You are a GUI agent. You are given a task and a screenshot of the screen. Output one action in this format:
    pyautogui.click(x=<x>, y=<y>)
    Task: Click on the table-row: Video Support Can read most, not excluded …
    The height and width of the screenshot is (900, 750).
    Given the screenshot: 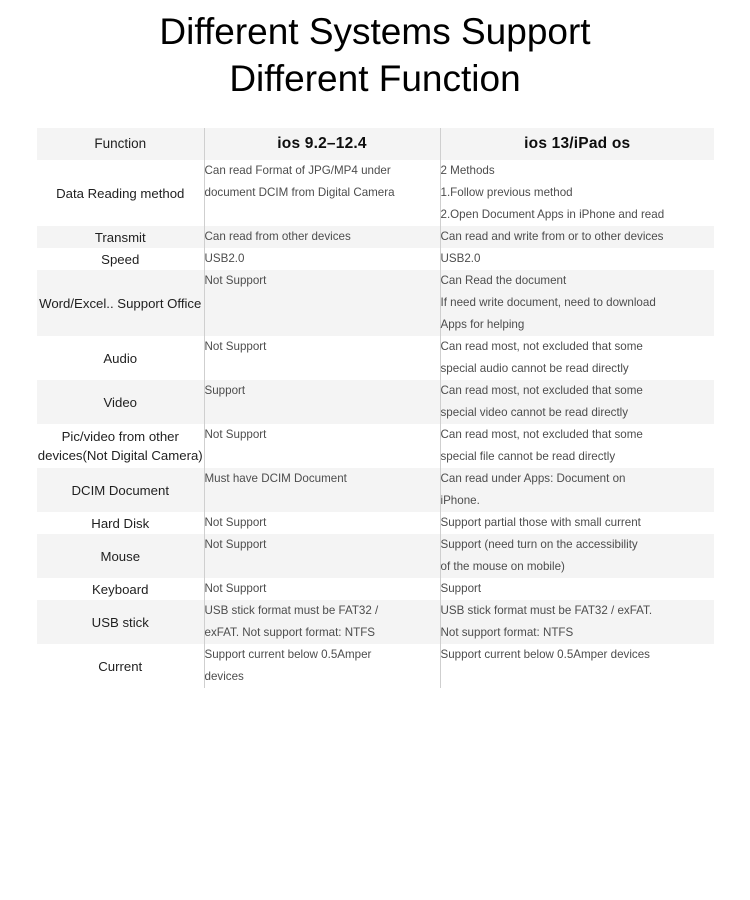 What is the action you would take?
    pyautogui.click(x=375, y=402)
    